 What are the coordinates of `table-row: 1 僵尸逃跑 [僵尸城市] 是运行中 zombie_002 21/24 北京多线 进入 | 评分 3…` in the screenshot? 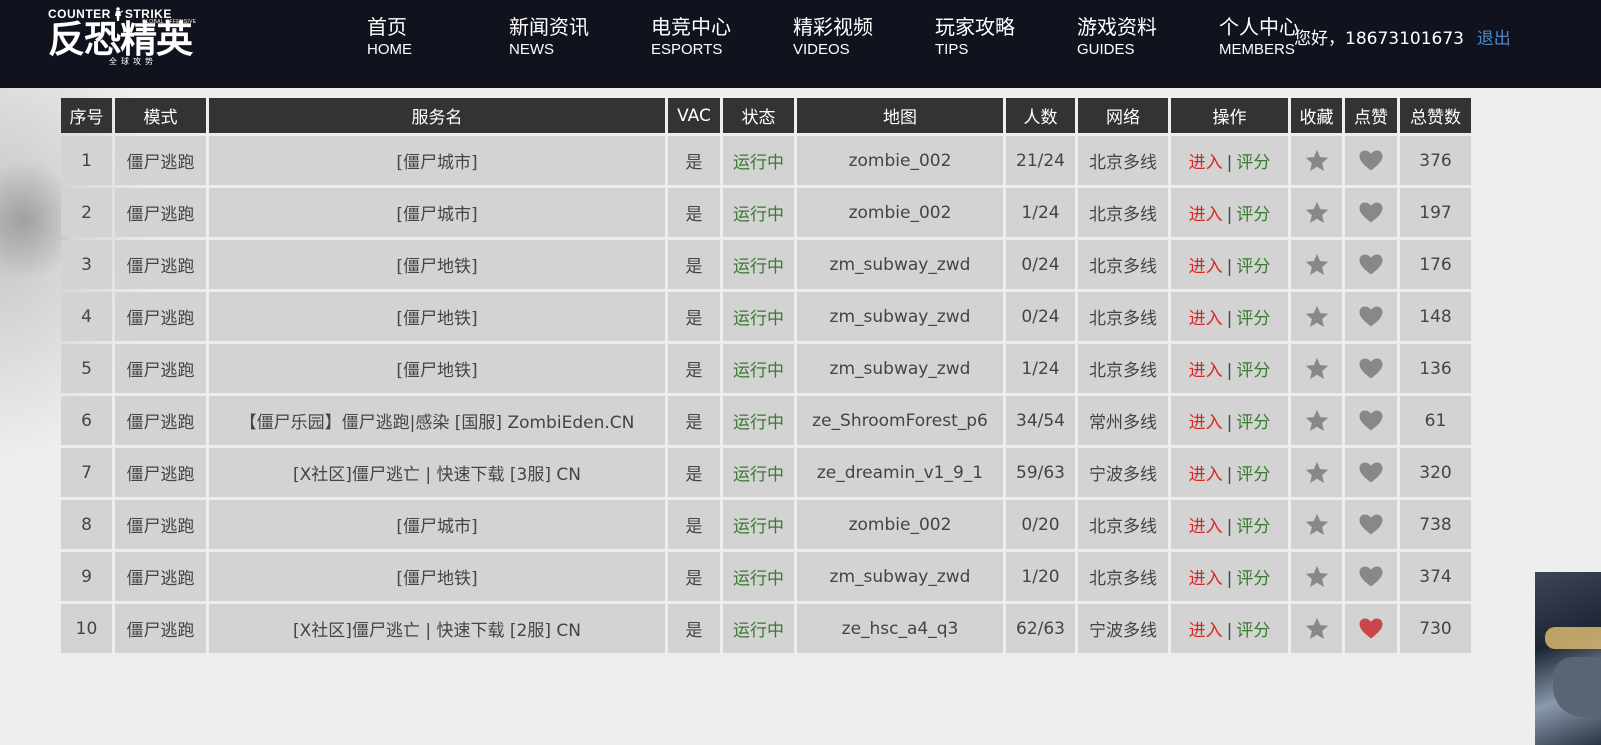 It's located at (766, 160).